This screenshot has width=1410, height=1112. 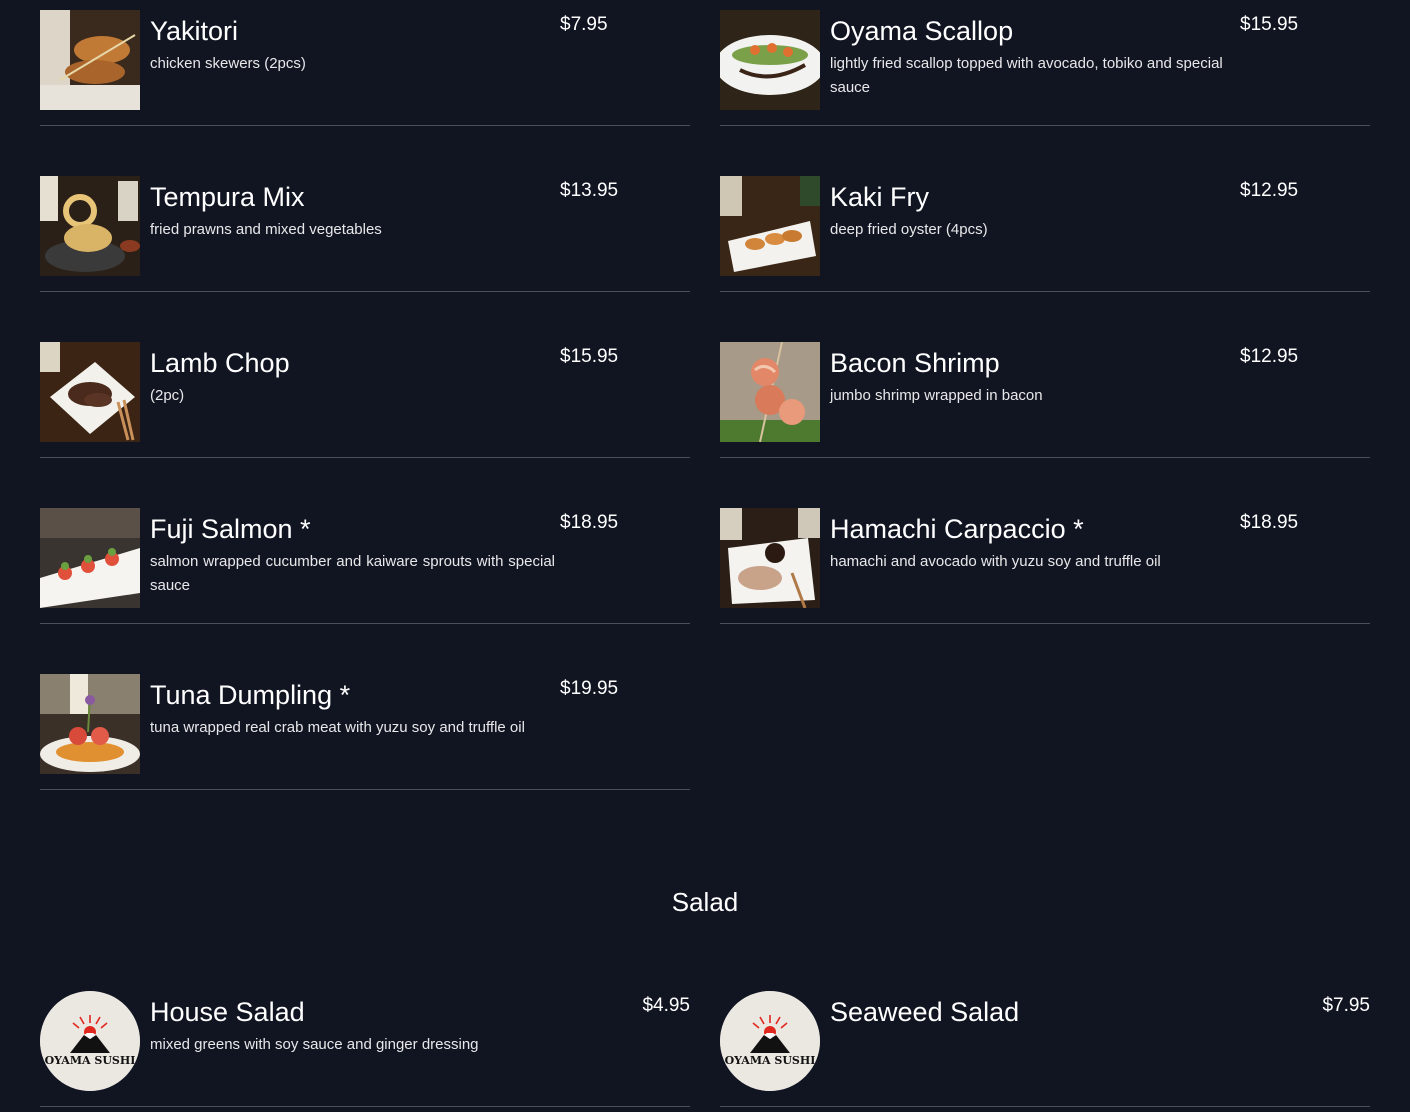 I want to click on item-name: Hamachi Carpaccio *, so click(x=957, y=529).